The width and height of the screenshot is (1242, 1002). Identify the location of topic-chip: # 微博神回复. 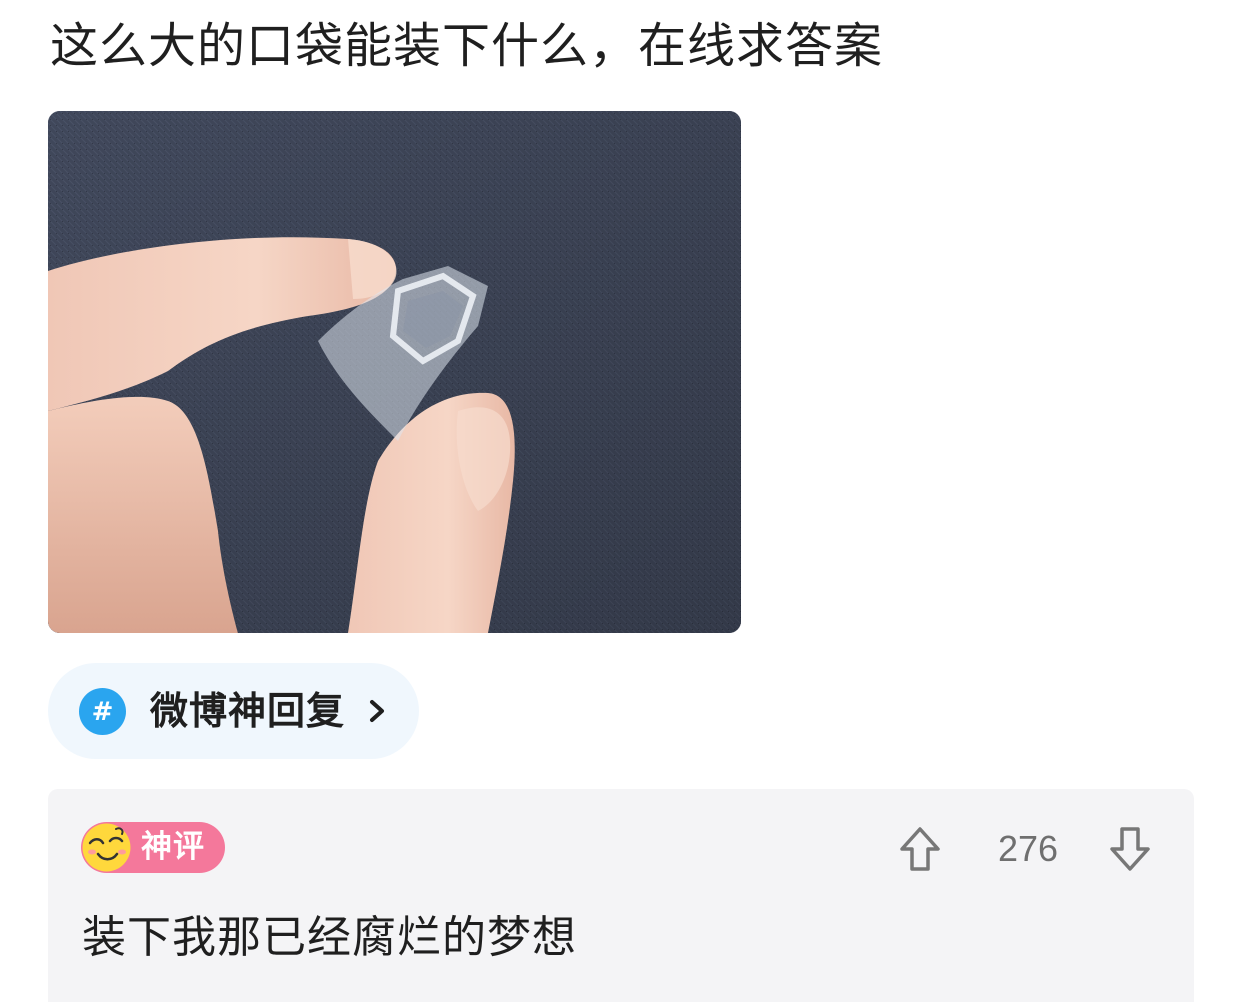
(233, 711).